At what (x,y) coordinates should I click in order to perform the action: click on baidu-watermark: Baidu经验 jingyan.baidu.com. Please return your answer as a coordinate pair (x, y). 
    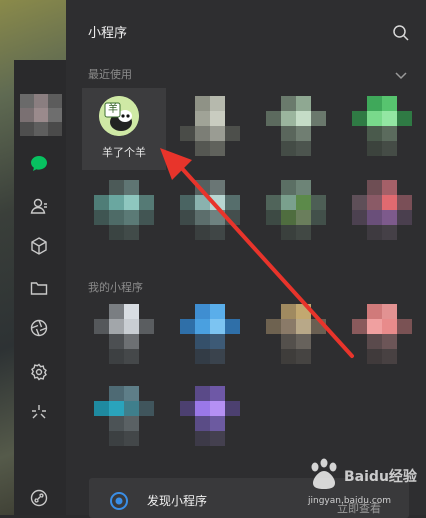
    Looking at the image, I should click on (363, 485).